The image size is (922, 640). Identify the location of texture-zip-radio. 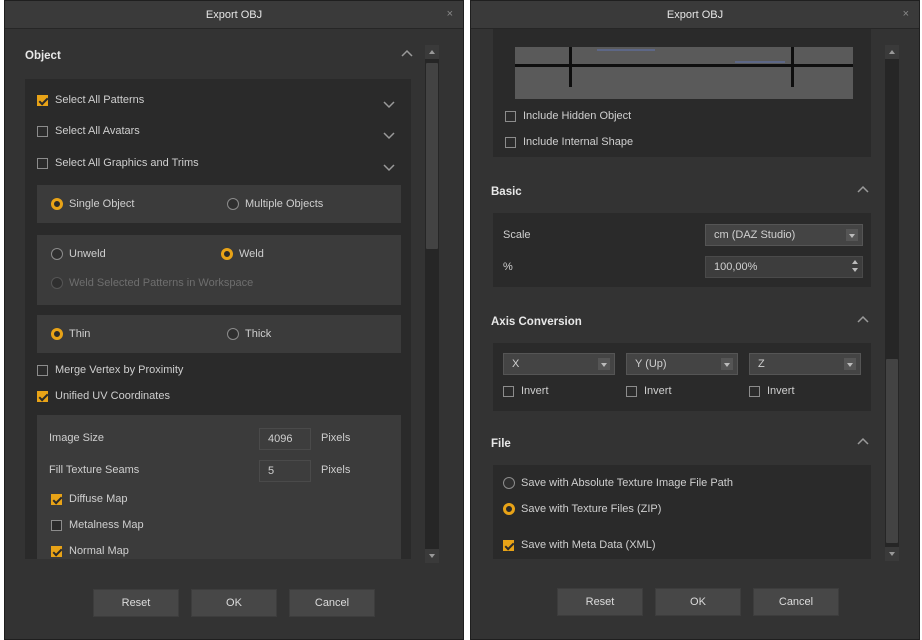
(509, 509).